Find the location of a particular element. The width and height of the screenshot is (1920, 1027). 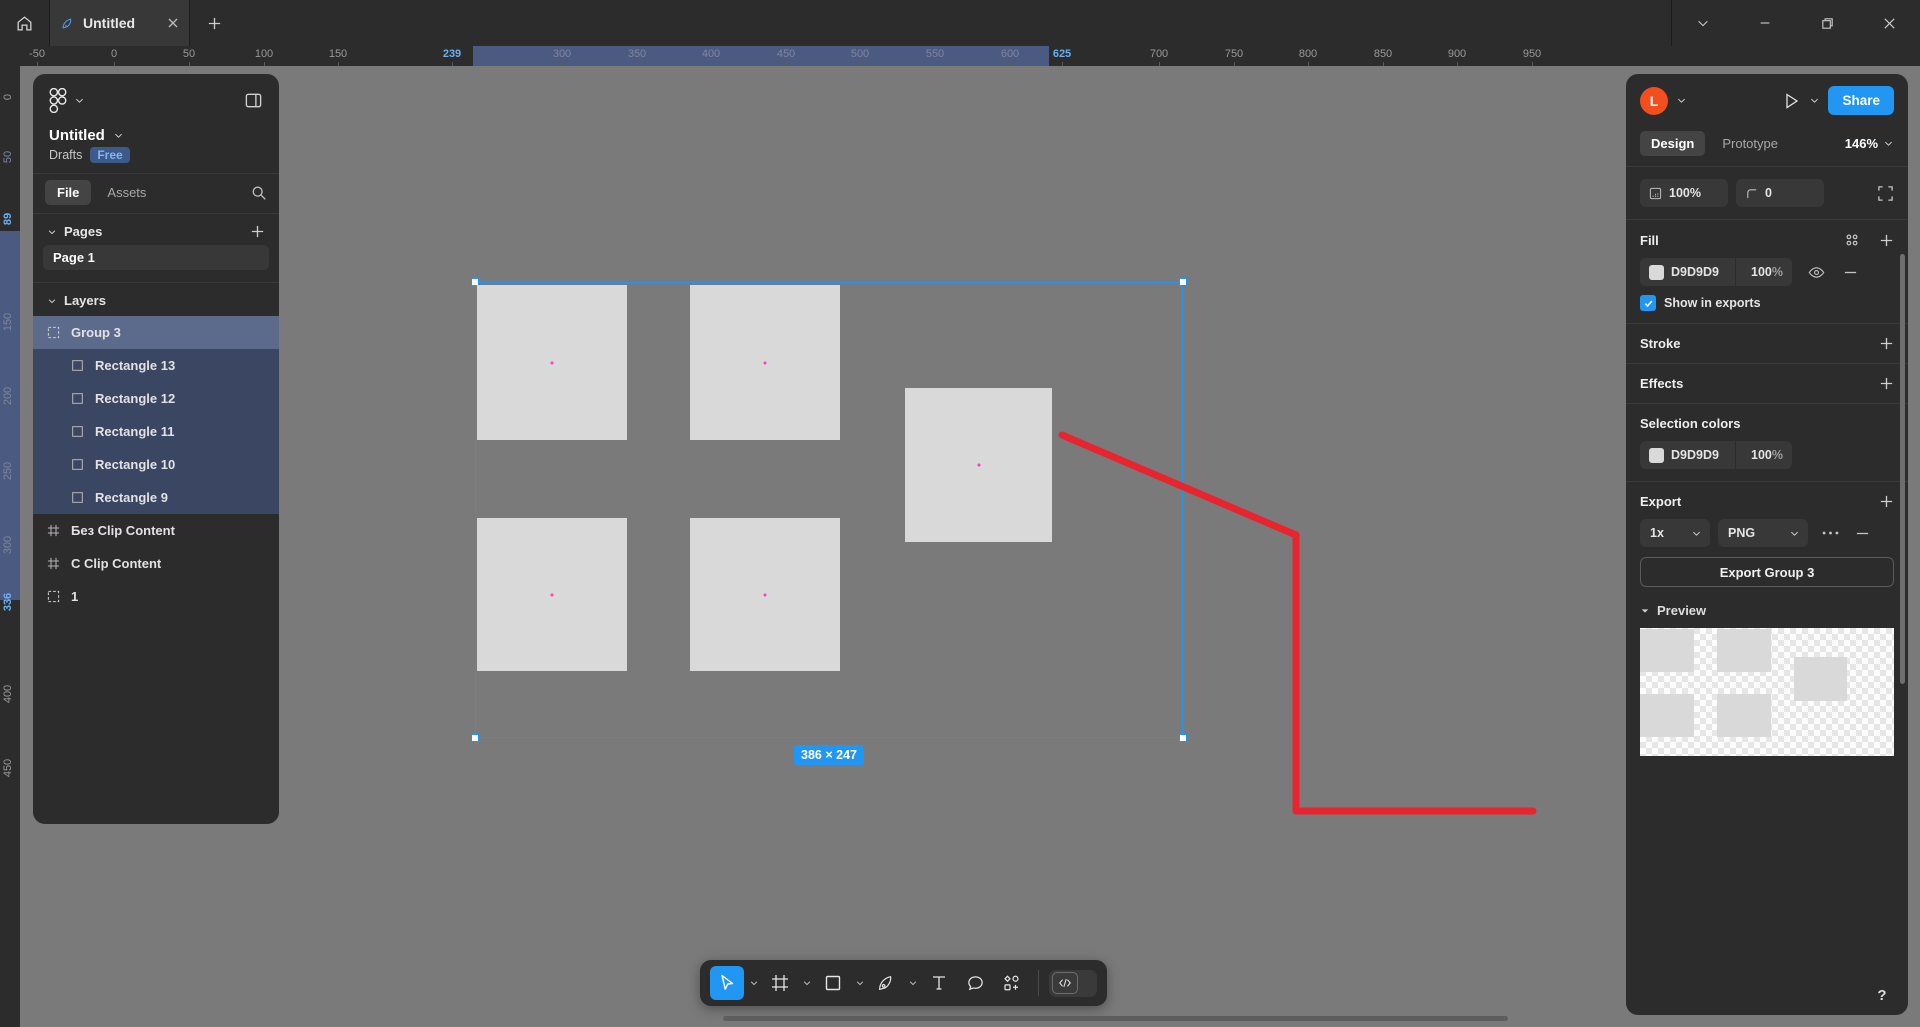

pen-tool-caret is located at coordinates (912, 983).